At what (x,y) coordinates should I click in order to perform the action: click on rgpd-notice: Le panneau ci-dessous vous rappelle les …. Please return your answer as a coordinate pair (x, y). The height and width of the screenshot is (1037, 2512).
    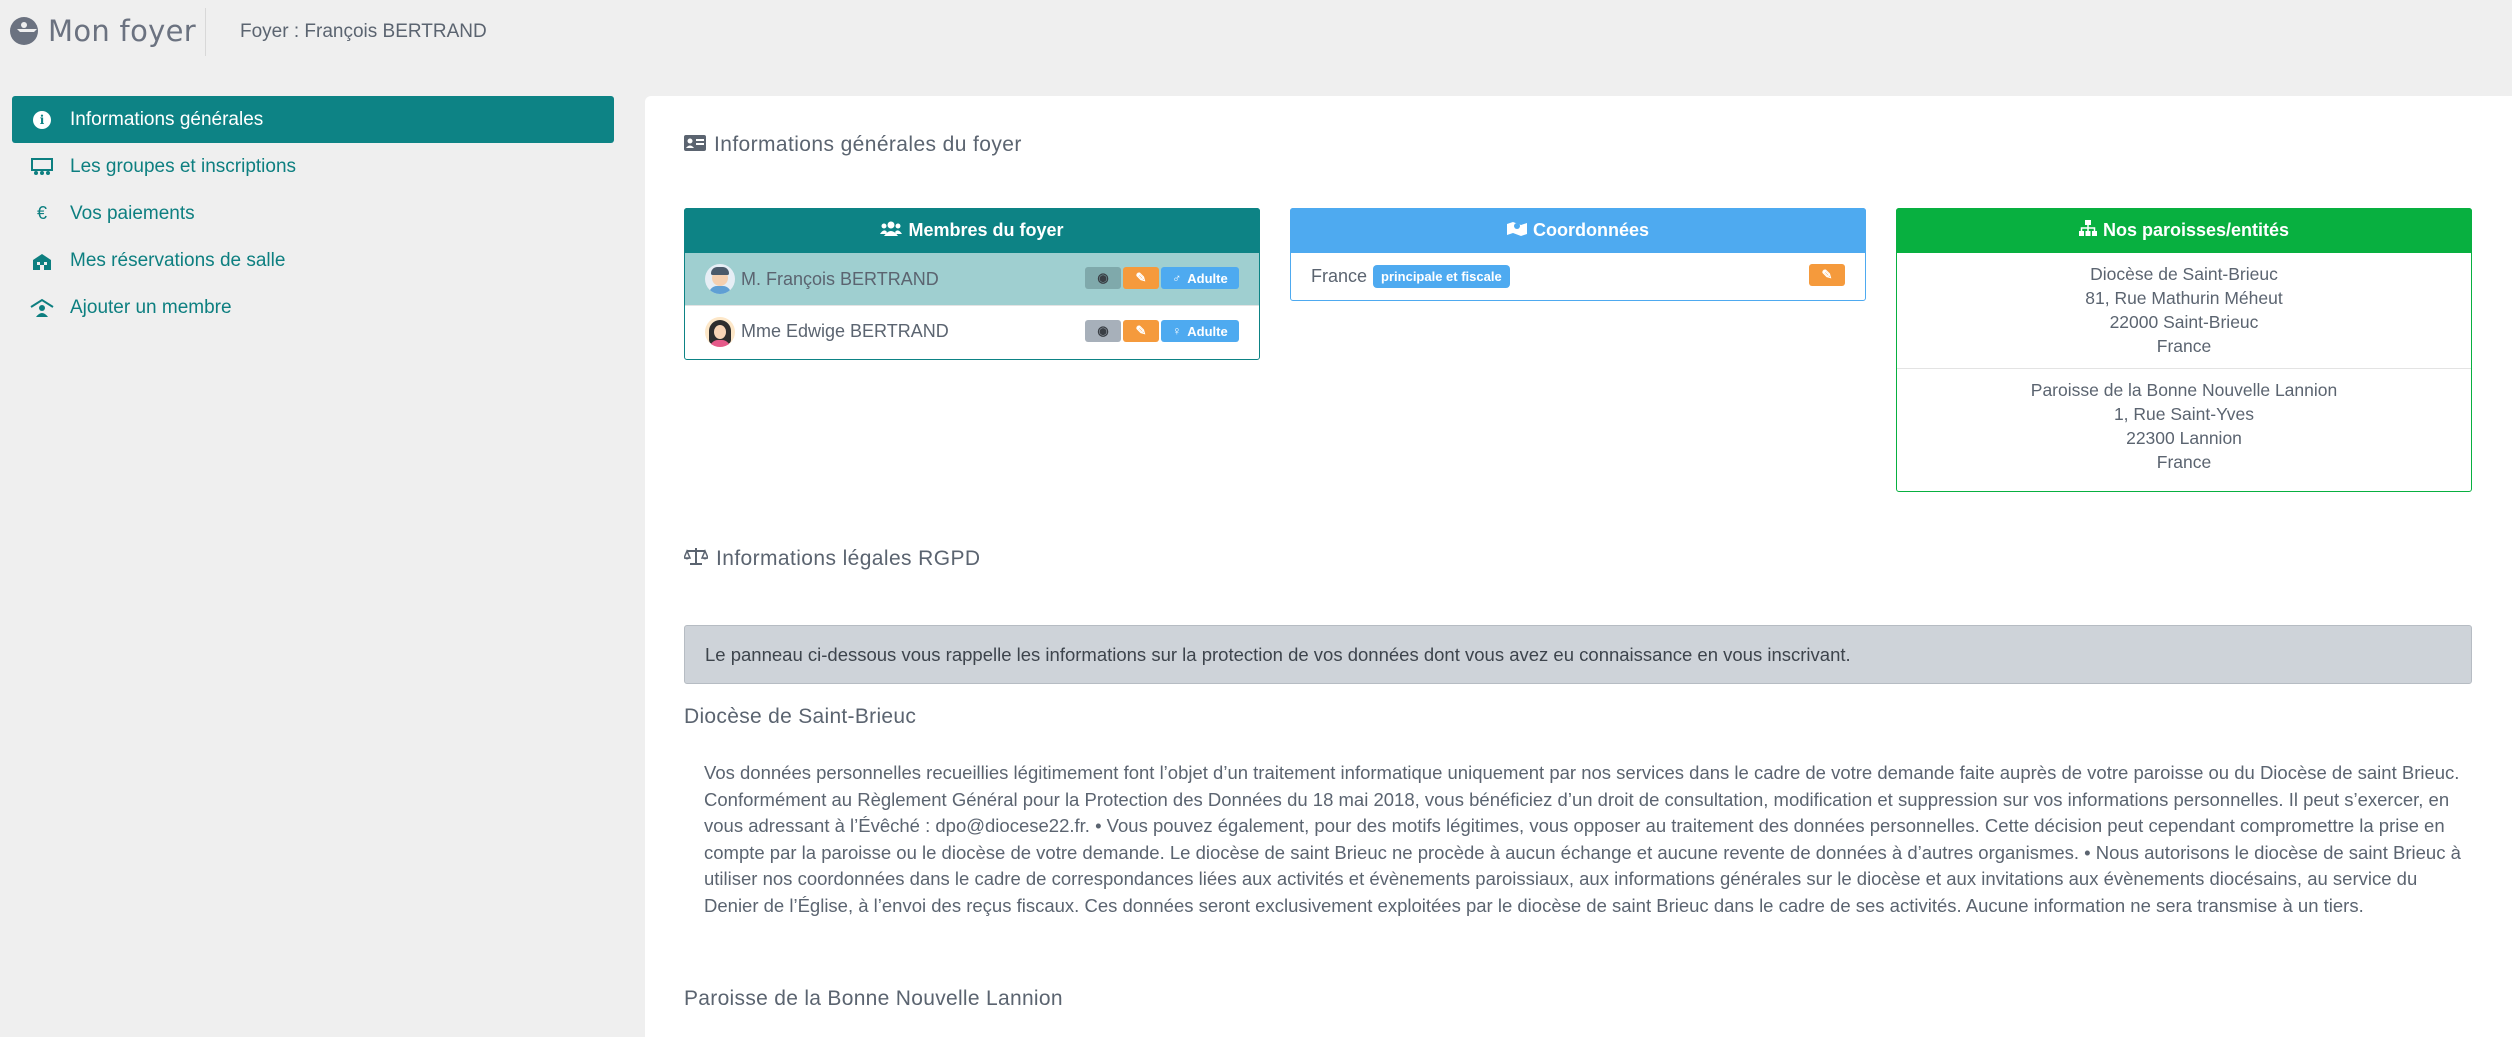
    Looking at the image, I should click on (1578, 654).